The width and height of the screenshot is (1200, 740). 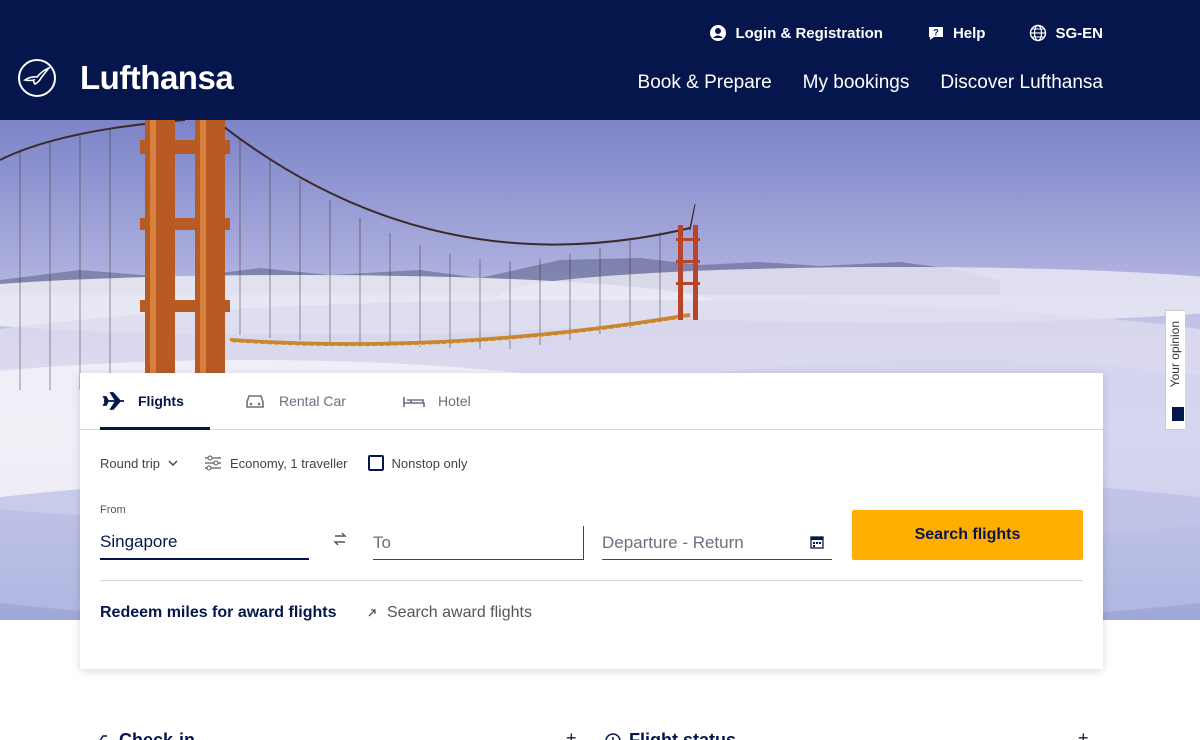 I want to click on language-label: SG-EN, so click(x=1079, y=33).